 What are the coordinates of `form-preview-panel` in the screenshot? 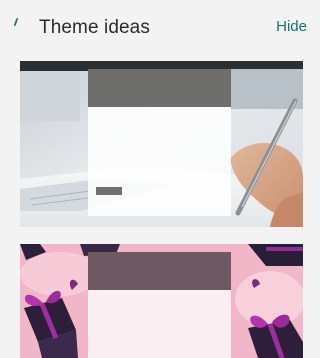 It's located at (159, 305).